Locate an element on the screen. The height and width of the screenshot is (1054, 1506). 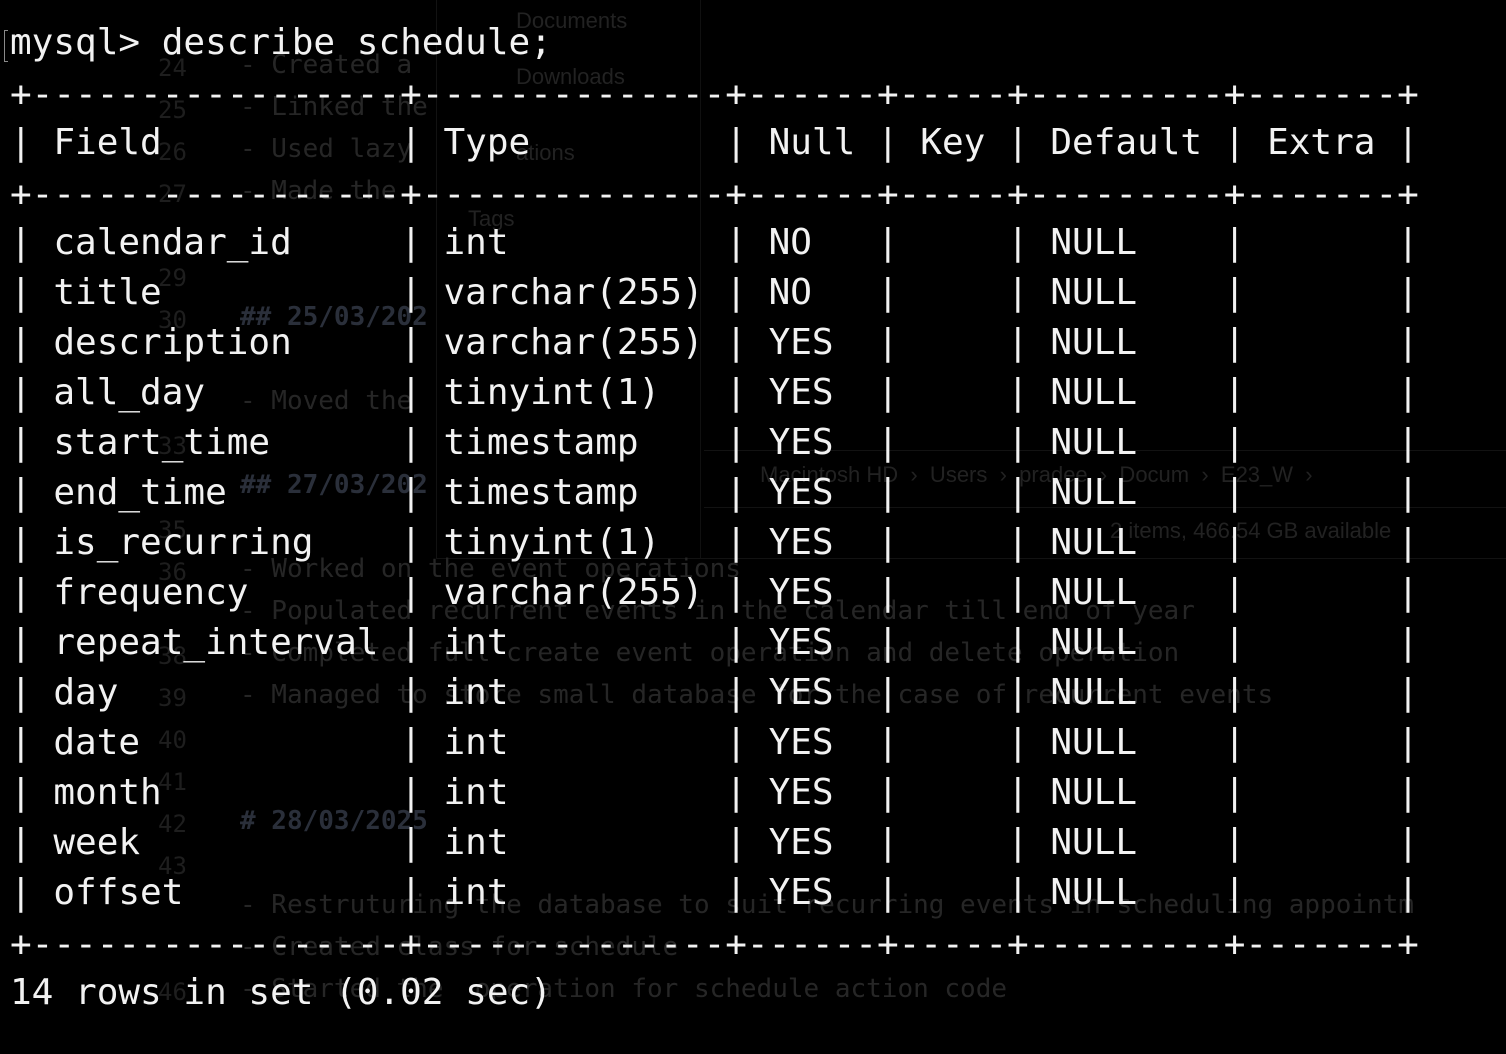
table-row: | calendar_id | int | NO | | NULL | | is located at coordinates (714, 242).